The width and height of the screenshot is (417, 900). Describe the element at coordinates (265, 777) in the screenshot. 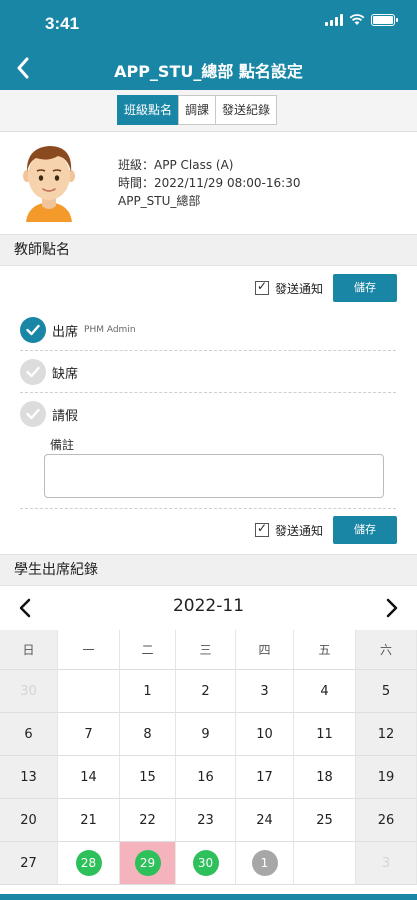

I see `calendar-day: 17` at that location.